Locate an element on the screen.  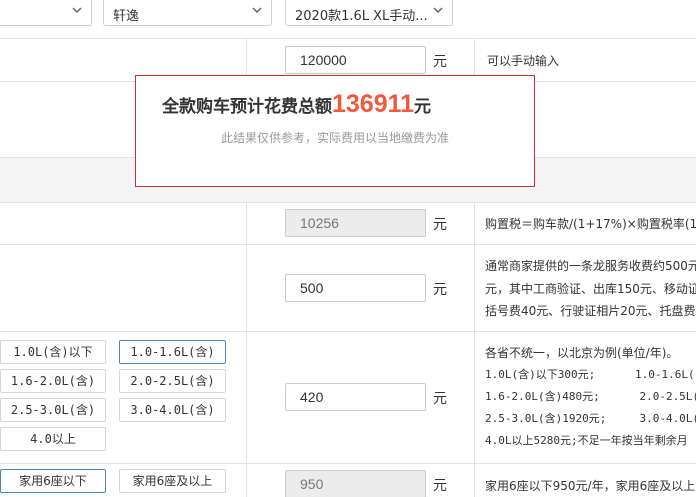
note-line: 1.0L(含)以下300元; 1.0-1.6L( is located at coordinates (590, 374).